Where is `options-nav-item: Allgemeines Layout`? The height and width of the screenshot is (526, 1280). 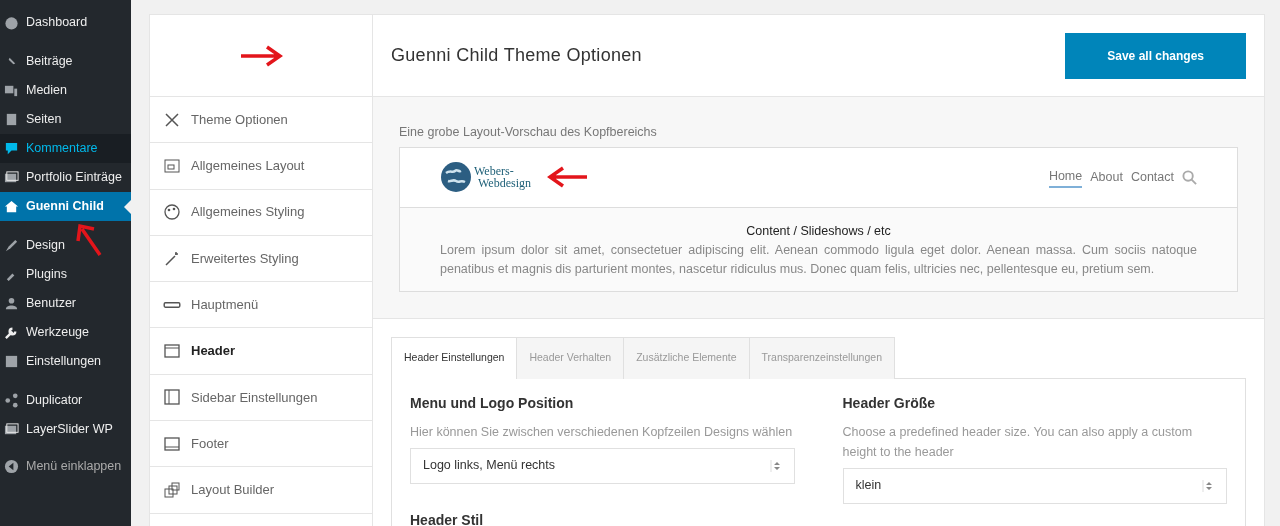
options-nav-item: Allgemeines Layout is located at coordinates (261, 166).